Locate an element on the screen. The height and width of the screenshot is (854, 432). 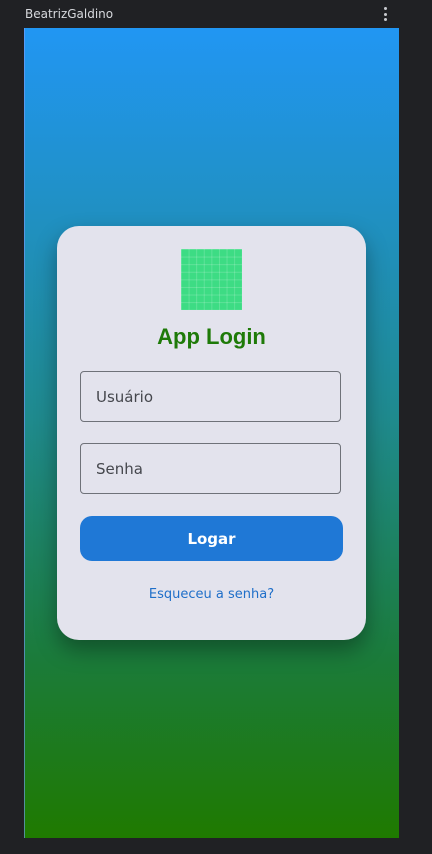
password-field is located at coordinates (210, 468).